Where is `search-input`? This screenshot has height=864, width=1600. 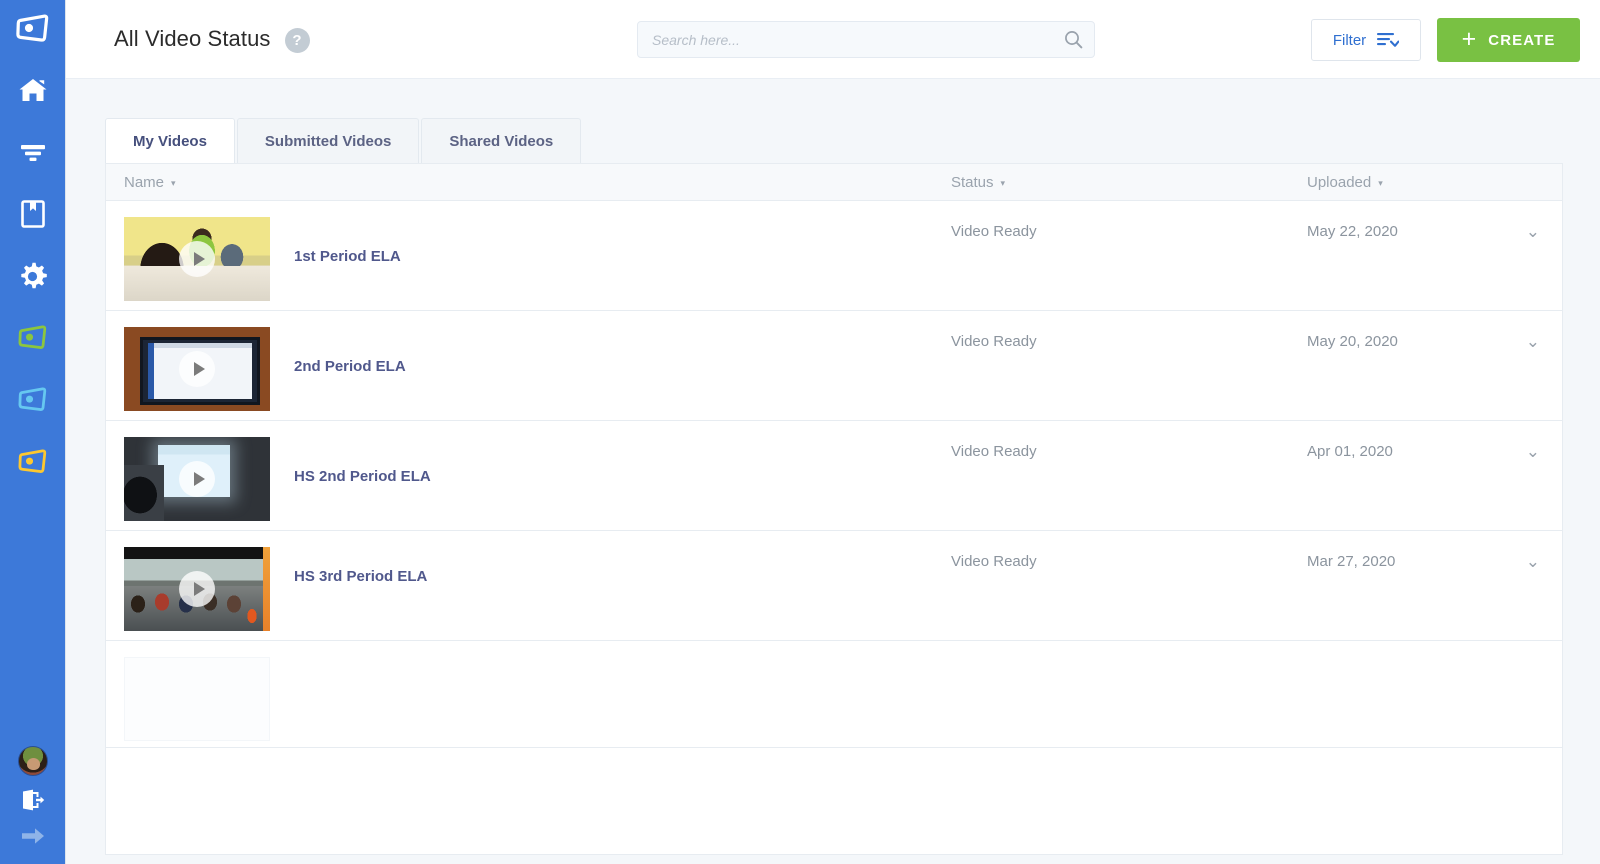 search-input is located at coordinates (845, 39).